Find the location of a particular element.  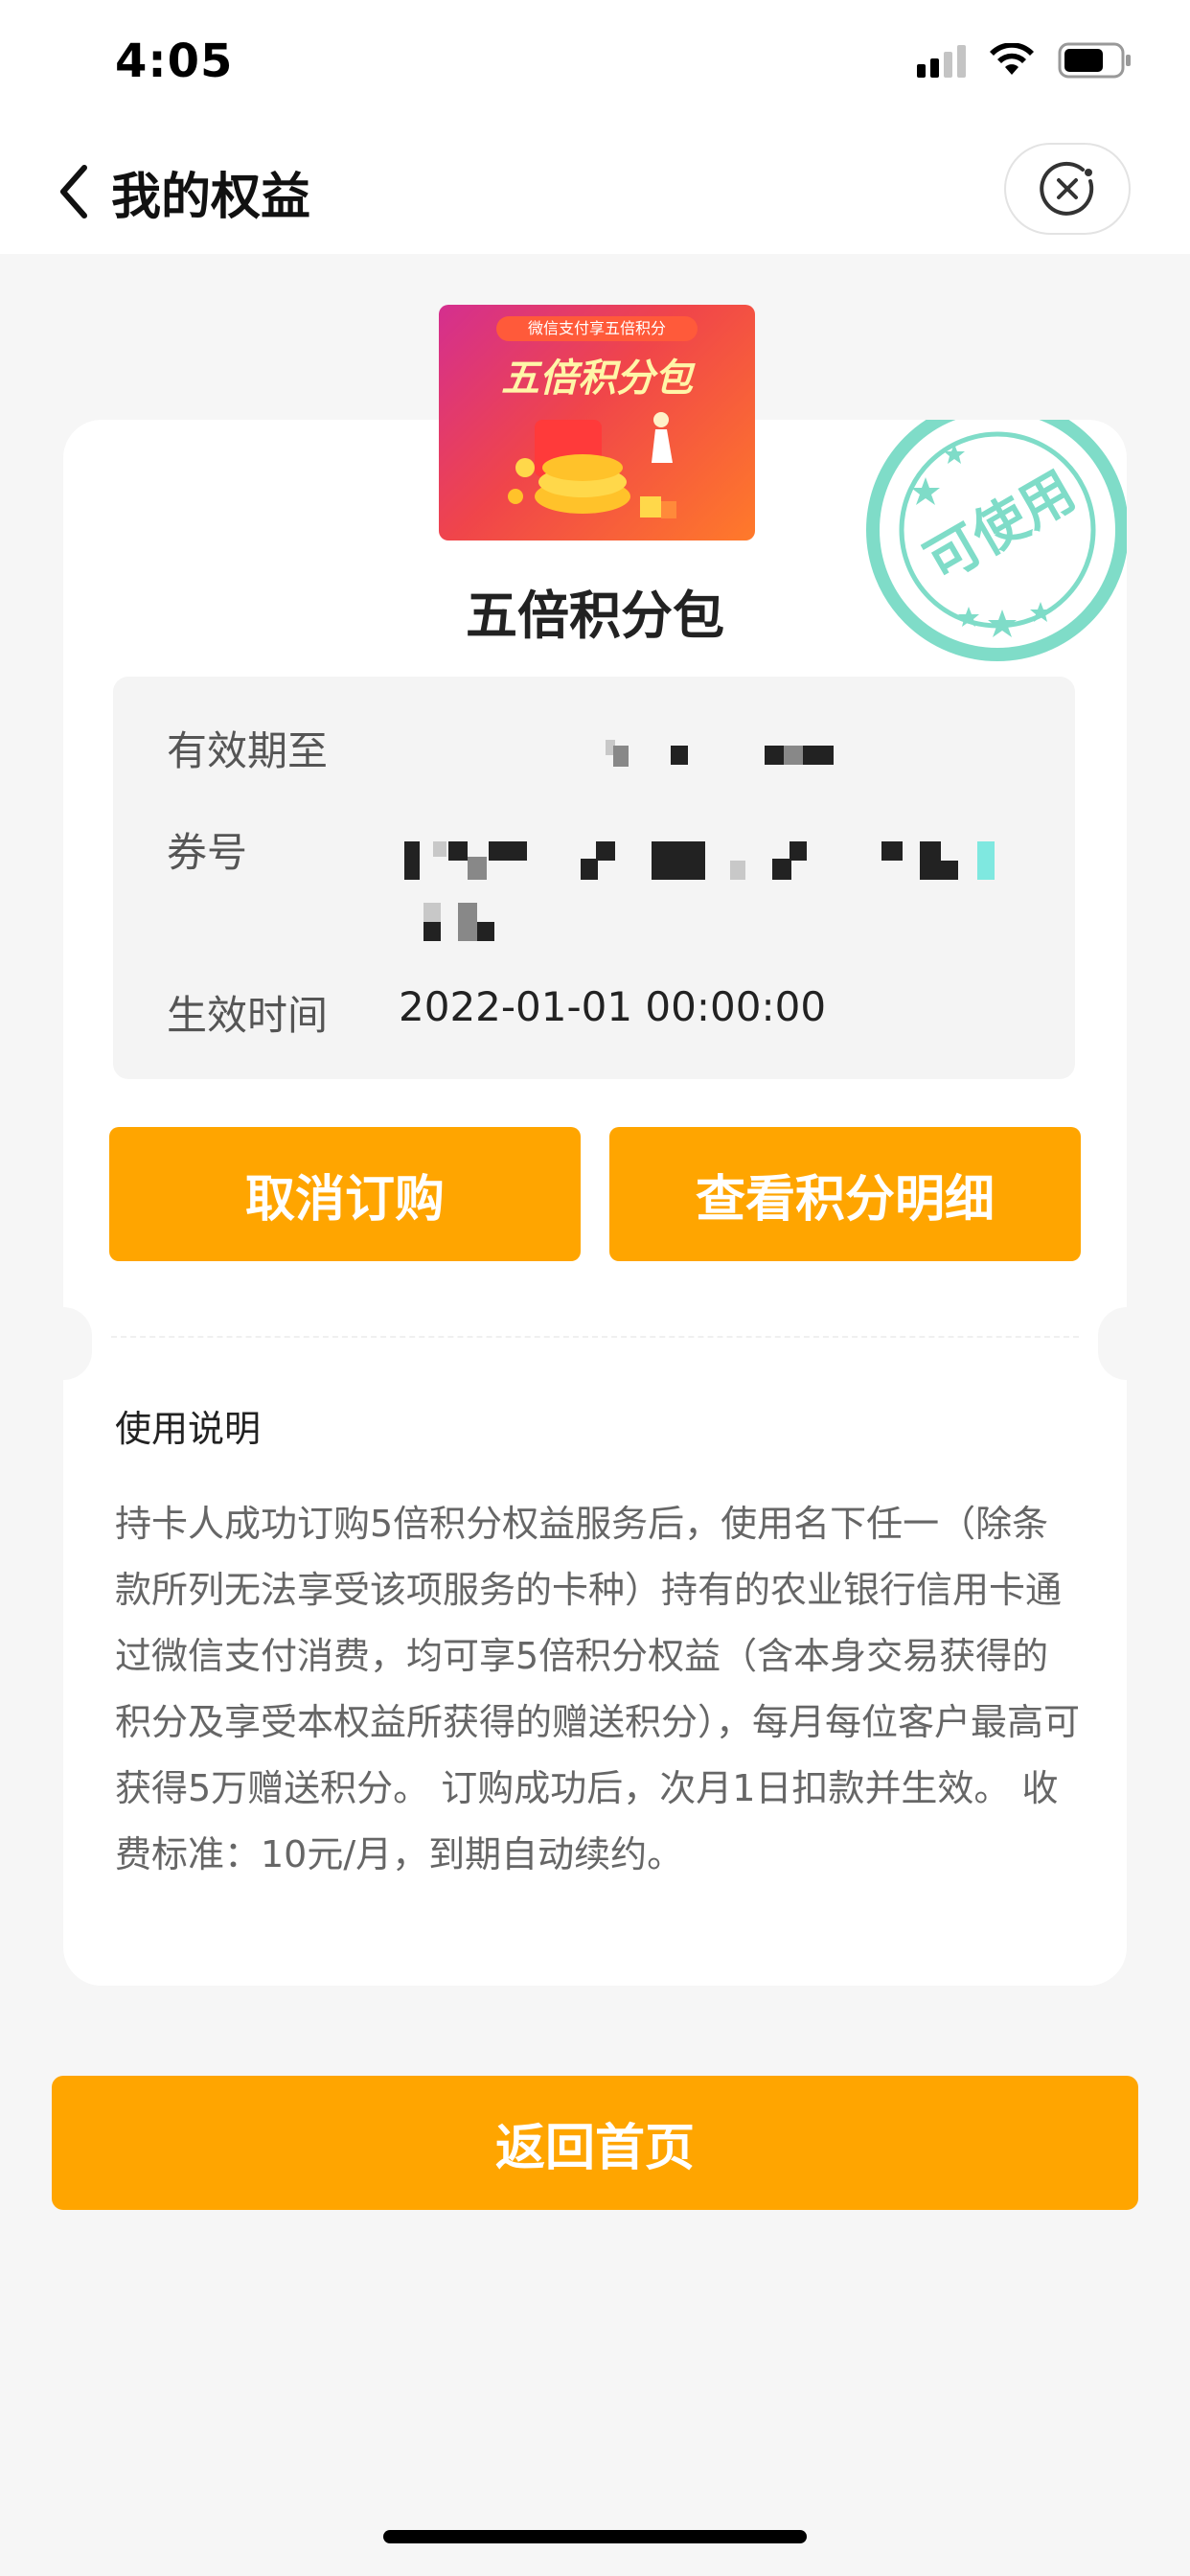

divider-notch-left is located at coordinates (63, 1343).